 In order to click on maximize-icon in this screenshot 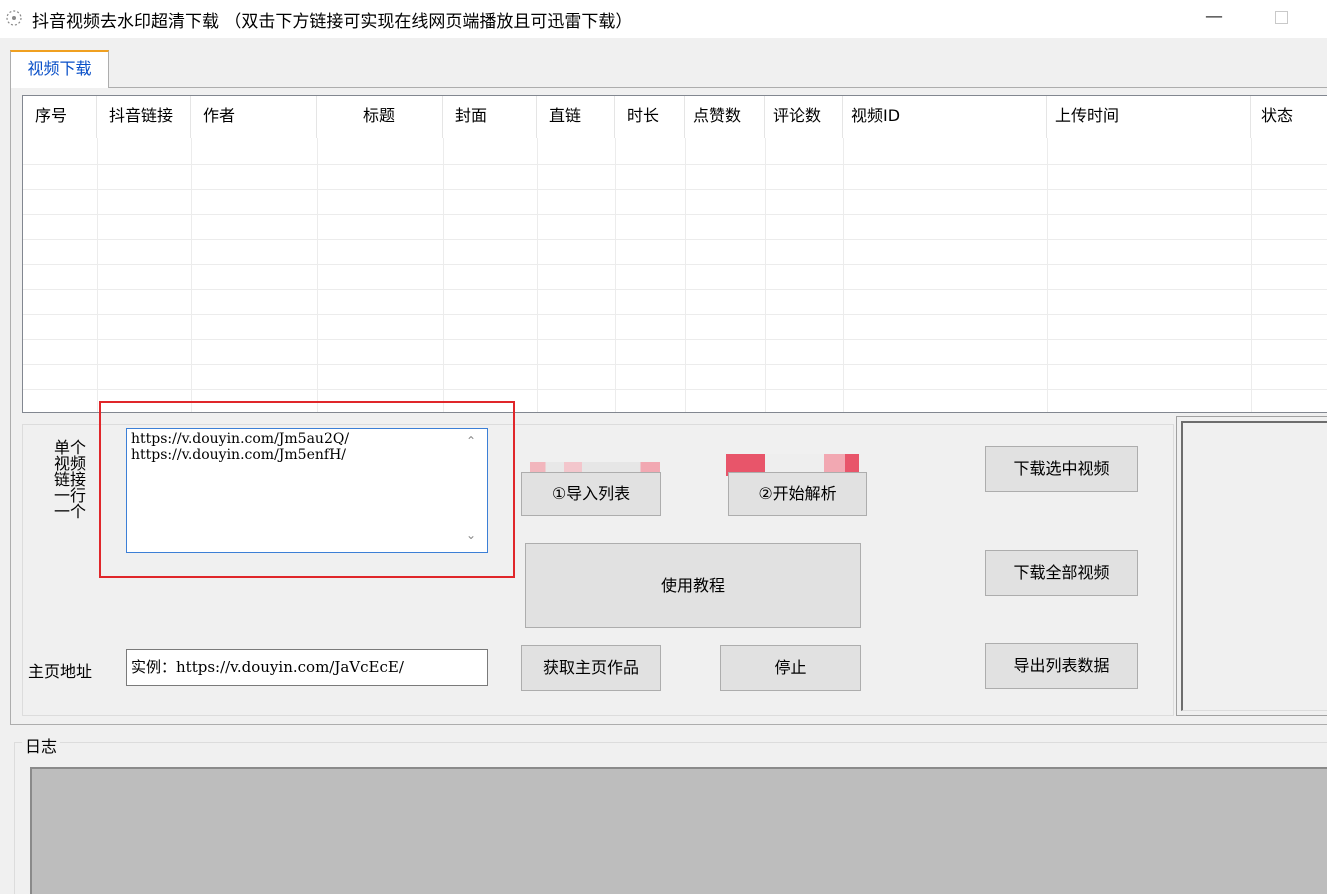, I will do `click(1281, 17)`.